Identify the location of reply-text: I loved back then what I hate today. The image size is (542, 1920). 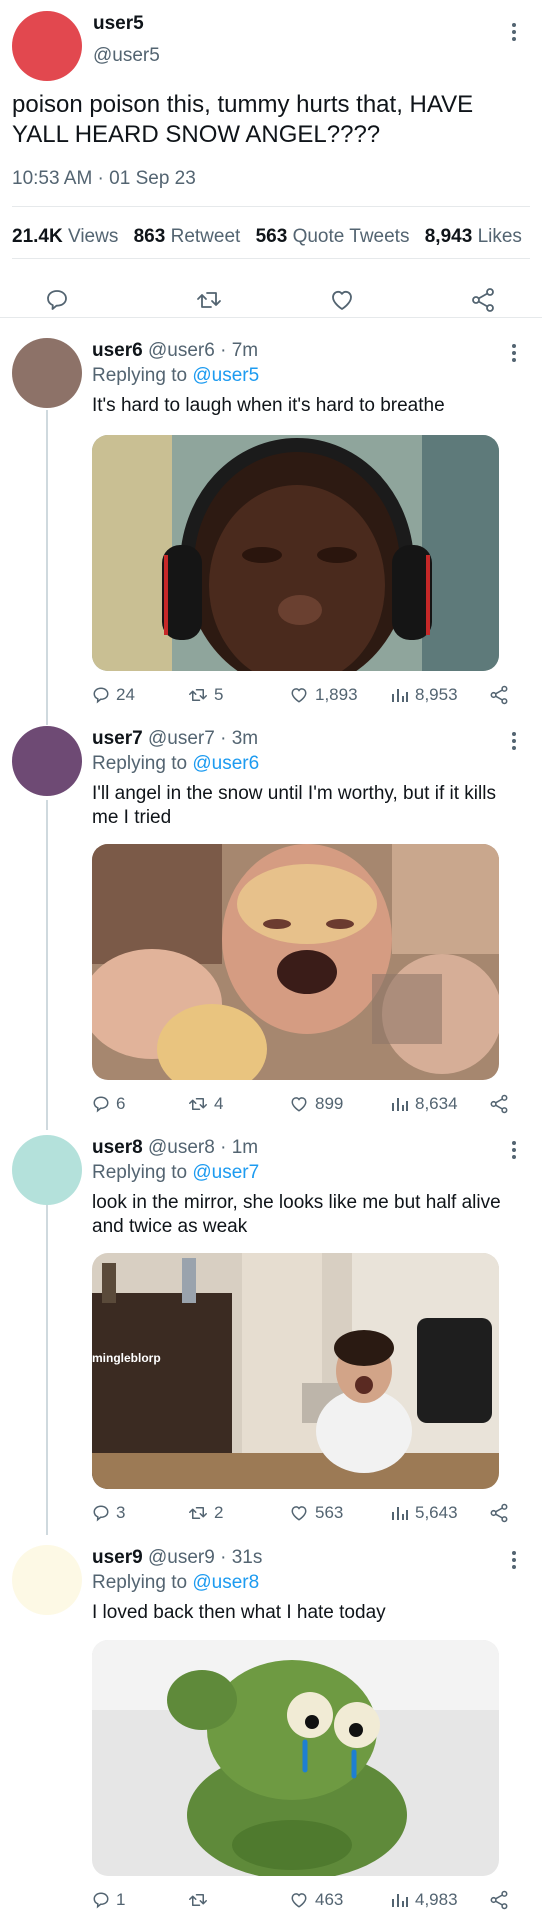
(239, 1612).